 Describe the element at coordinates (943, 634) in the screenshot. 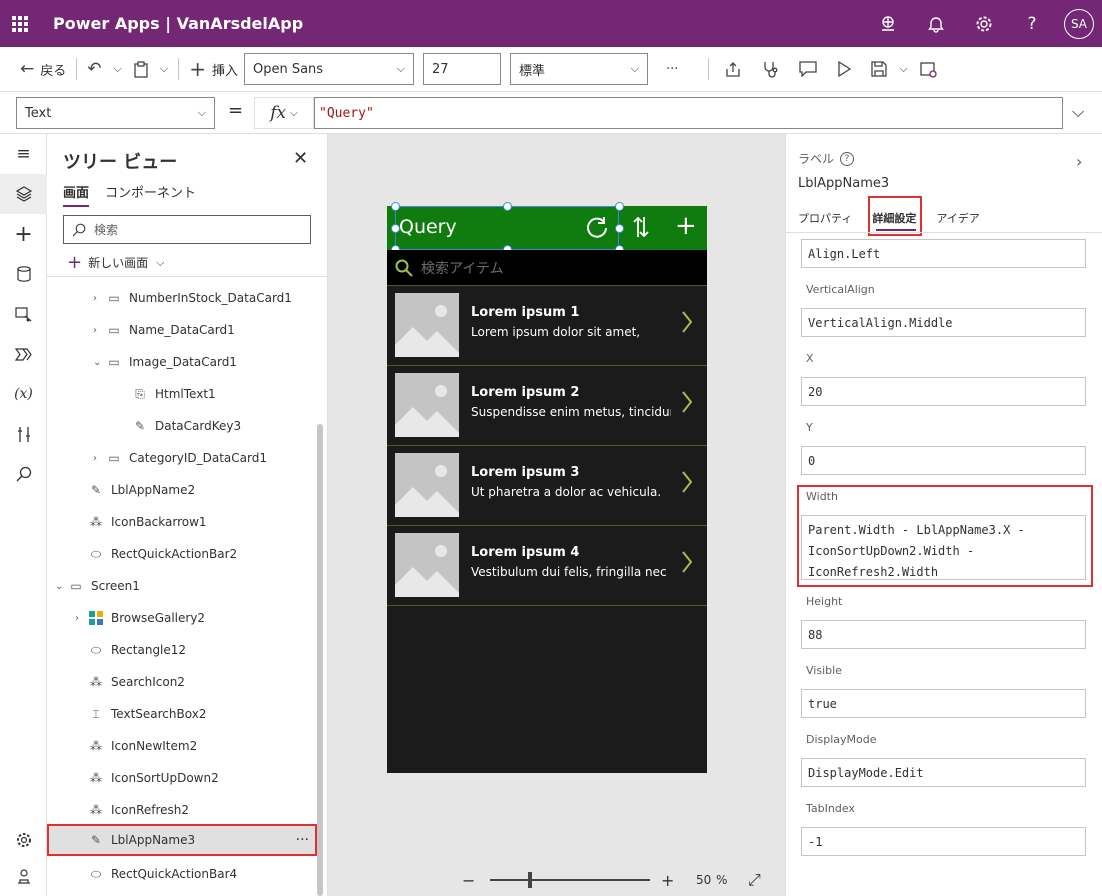

I see `height-input: 88` at that location.